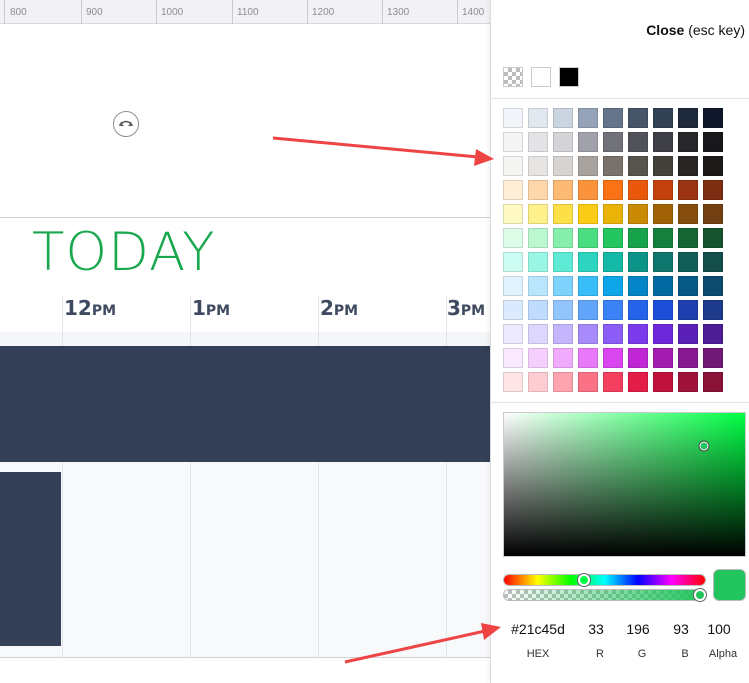  What do you see at coordinates (638, 629) in the screenshot?
I see `green-input` at bounding box center [638, 629].